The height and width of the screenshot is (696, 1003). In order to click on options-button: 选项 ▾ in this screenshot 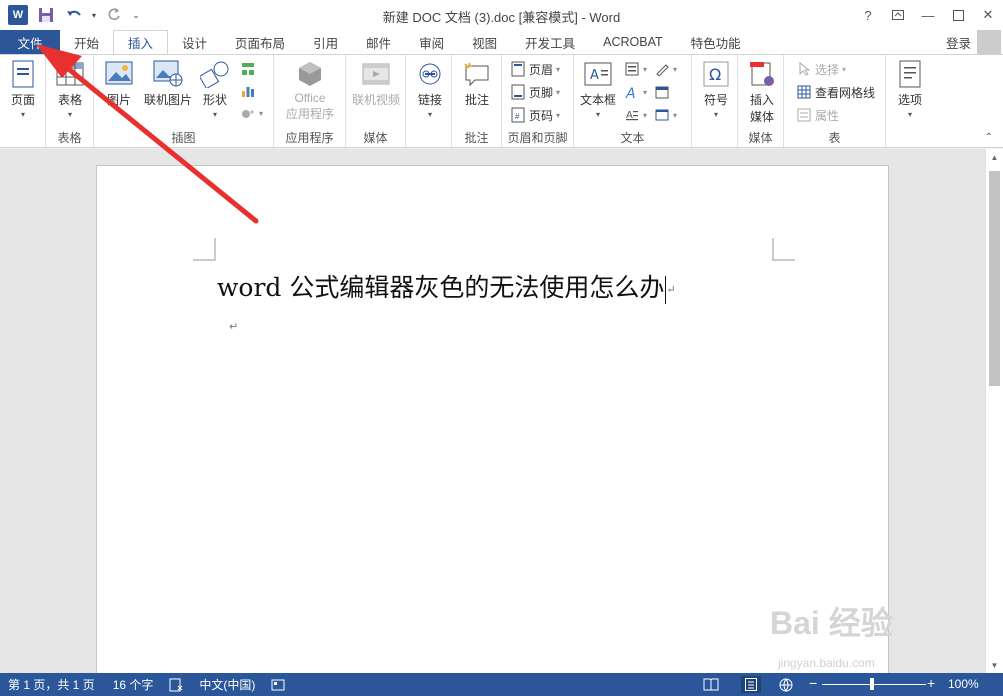, I will do `click(910, 89)`.